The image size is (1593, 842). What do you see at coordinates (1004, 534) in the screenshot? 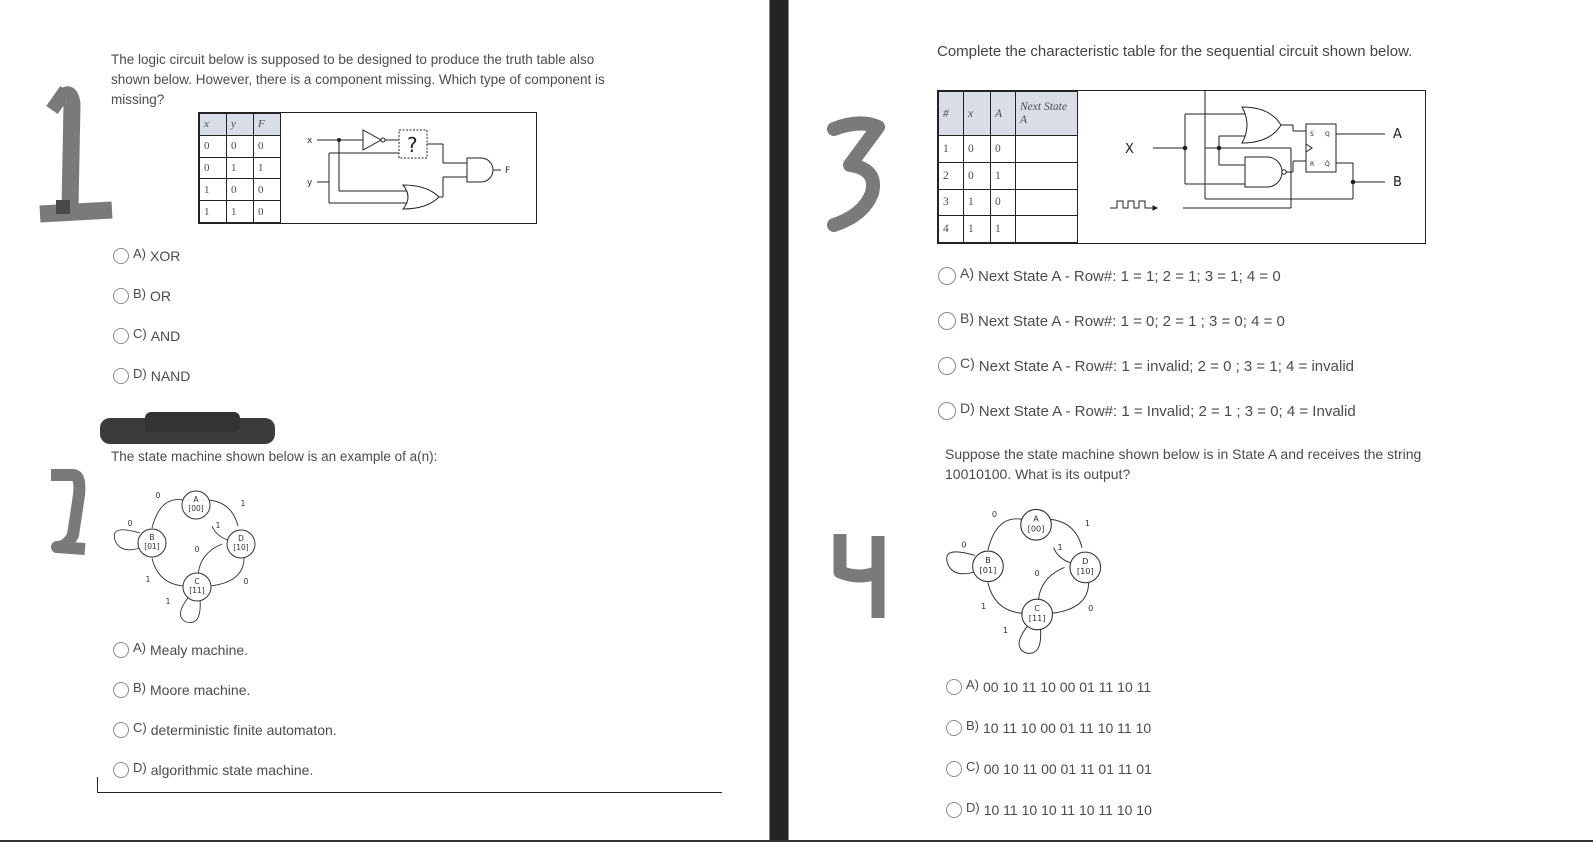
I see `transition-a-b` at bounding box center [1004, 534].